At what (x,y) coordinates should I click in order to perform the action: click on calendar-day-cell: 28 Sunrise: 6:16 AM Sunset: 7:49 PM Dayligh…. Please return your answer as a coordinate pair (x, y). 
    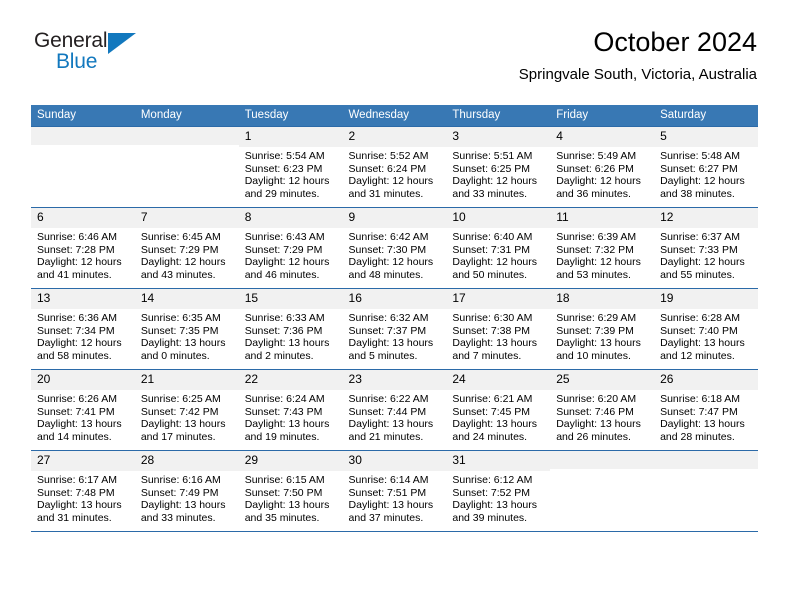
    Looking at the image, I should click on (186, 491).